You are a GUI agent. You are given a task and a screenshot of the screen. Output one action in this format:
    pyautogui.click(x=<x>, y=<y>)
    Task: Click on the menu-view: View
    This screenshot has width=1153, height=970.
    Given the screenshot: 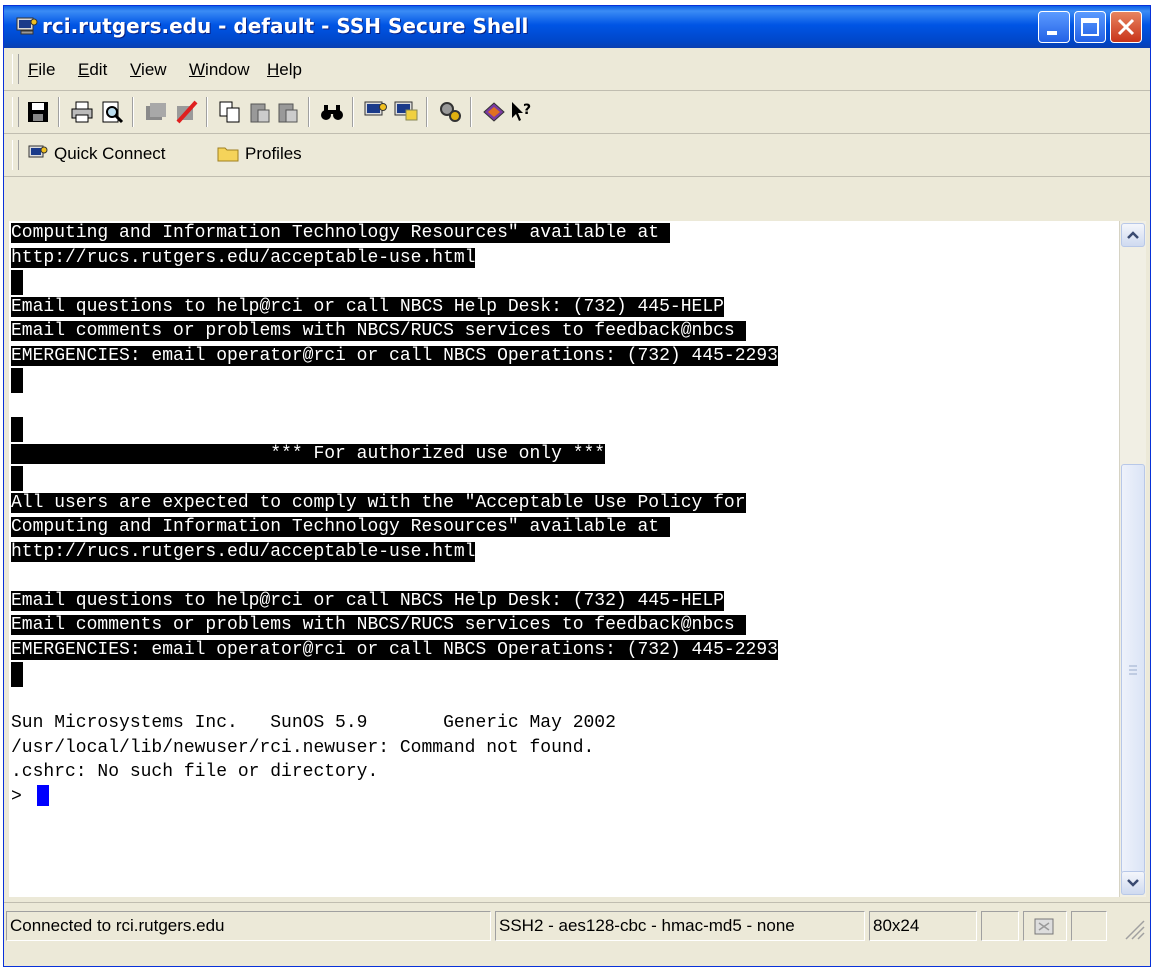 What is the action you would take?
    pyautogui.click(x=148, y=70)
    